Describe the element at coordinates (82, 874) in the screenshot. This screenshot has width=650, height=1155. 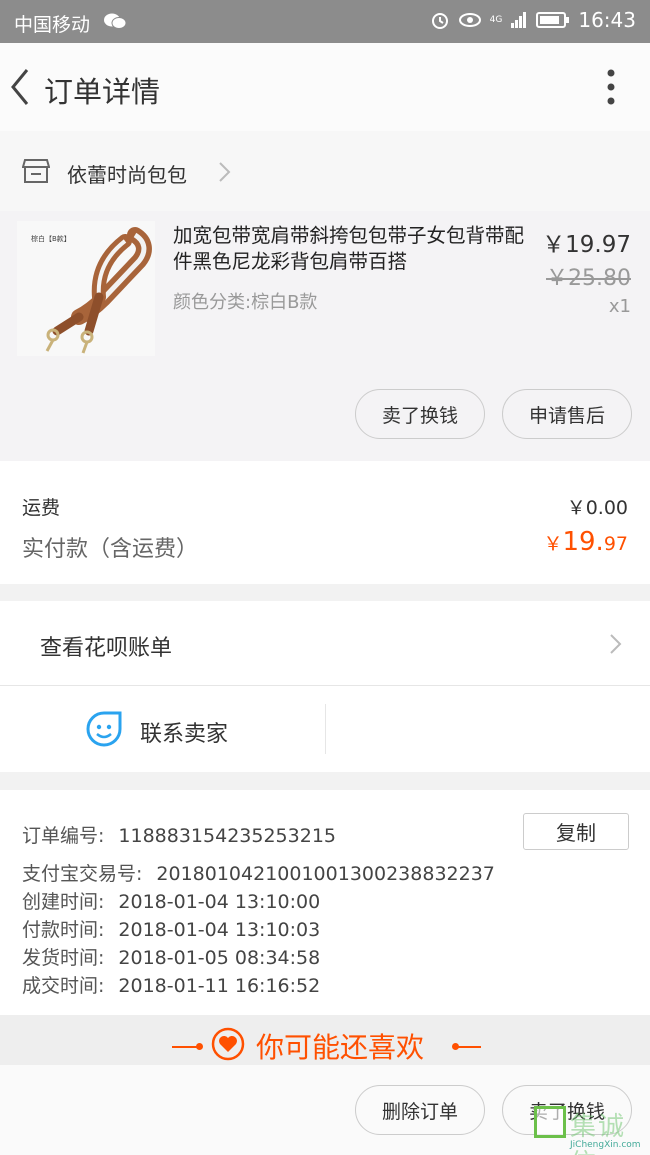
I see `alipay-trade-label: 支付宝交易号:` at that location.